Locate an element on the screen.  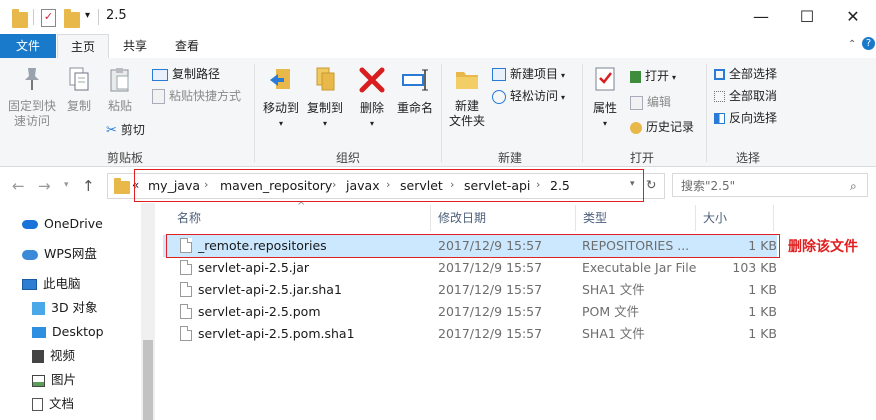
file-name: servlet-api-2.5.jar is located at coordinates (254, 267).